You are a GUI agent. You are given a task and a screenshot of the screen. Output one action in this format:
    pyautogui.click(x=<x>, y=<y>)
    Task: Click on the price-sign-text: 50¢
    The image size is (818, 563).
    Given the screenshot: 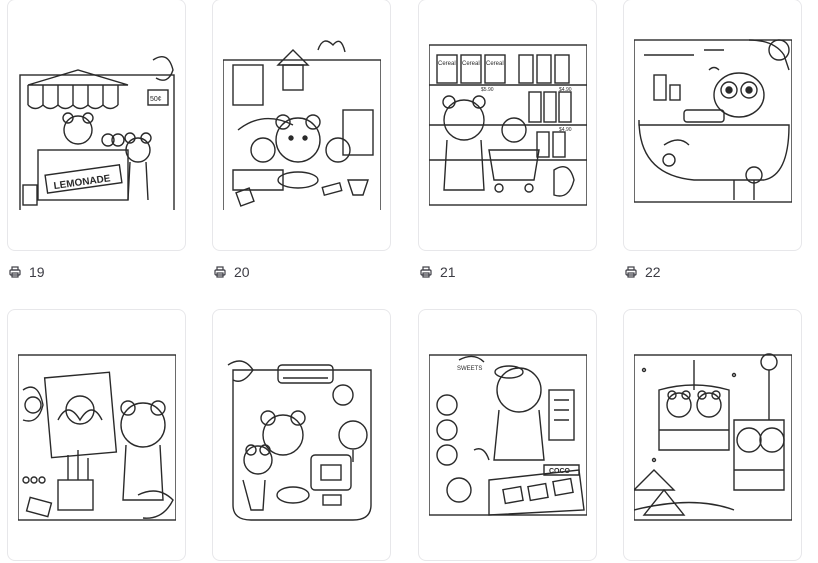 What is the action you would take?
    pyautogui.click(x=156, y=99)
    